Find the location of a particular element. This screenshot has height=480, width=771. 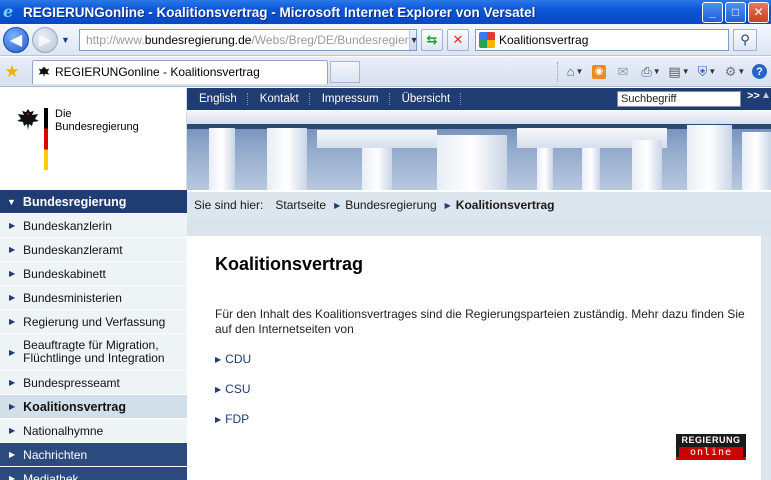

logo-line-1: Die is located at coordinates (63, 114).